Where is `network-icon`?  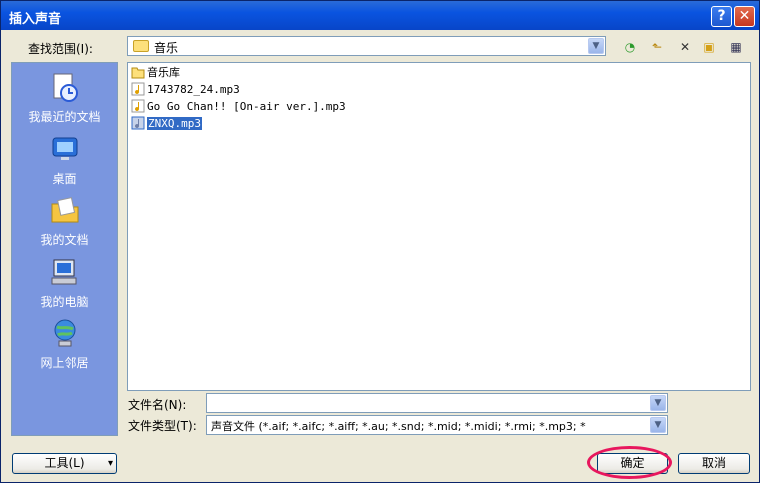 network-icon is located at coordinates (64, 333).